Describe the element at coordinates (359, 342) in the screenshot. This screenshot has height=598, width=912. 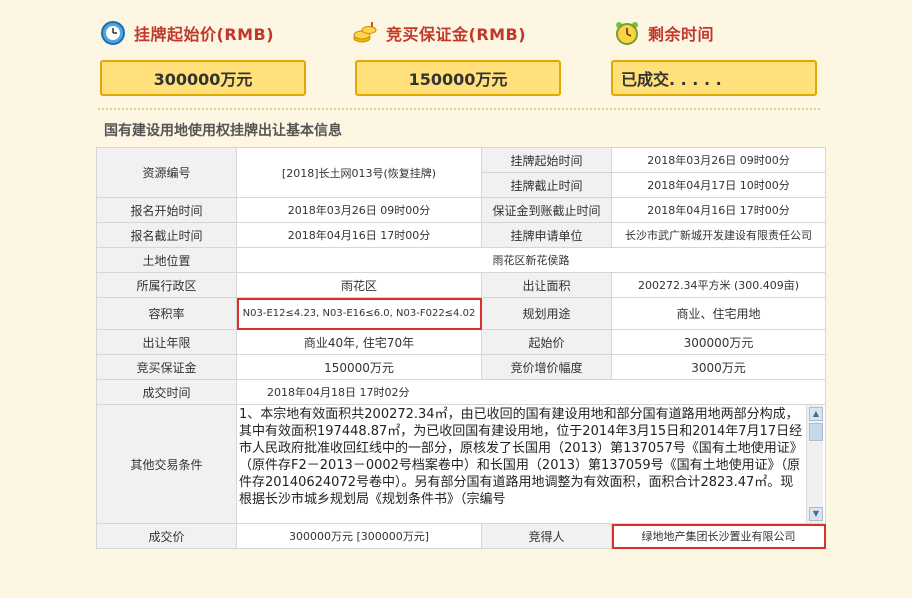
I see `term-value: 商业40年, 住宅70年` at that location.